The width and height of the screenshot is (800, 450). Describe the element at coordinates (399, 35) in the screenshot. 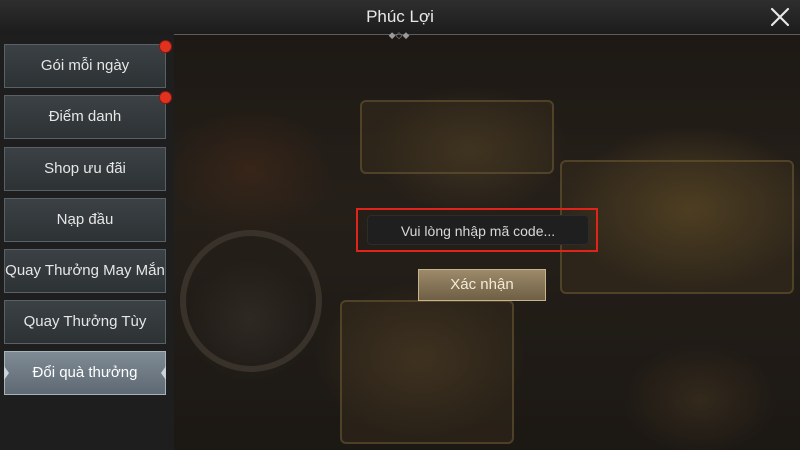

I see `title-ornament-icon: ◆◇◆` at that location.